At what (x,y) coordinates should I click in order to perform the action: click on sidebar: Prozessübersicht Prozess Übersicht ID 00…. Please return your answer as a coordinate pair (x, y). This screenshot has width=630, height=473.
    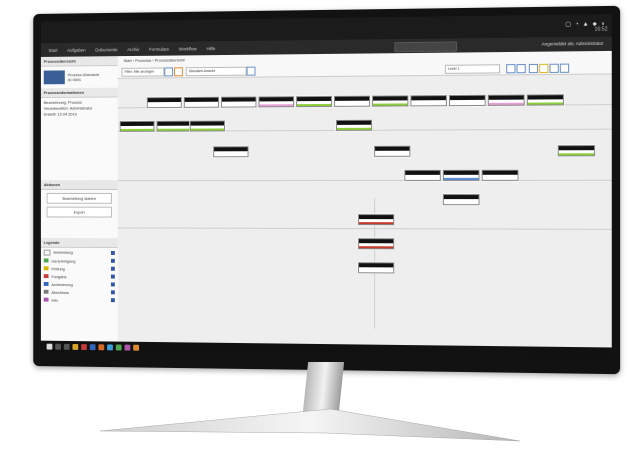
    Looking at the image, I should click on (79, 199).